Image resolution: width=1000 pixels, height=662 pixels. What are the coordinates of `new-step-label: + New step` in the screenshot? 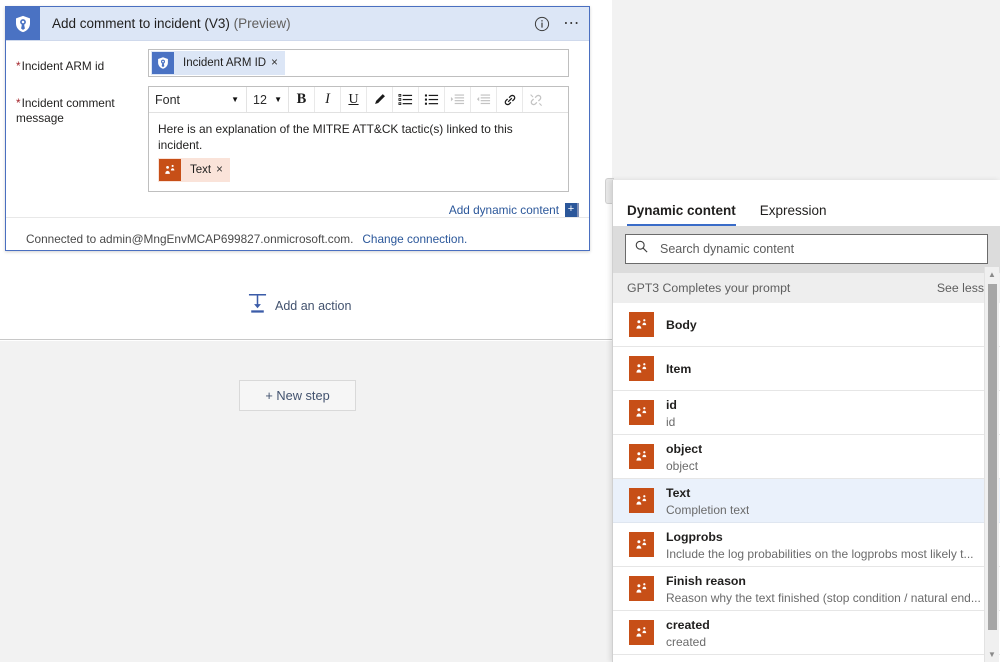 It's located at (297, 395).